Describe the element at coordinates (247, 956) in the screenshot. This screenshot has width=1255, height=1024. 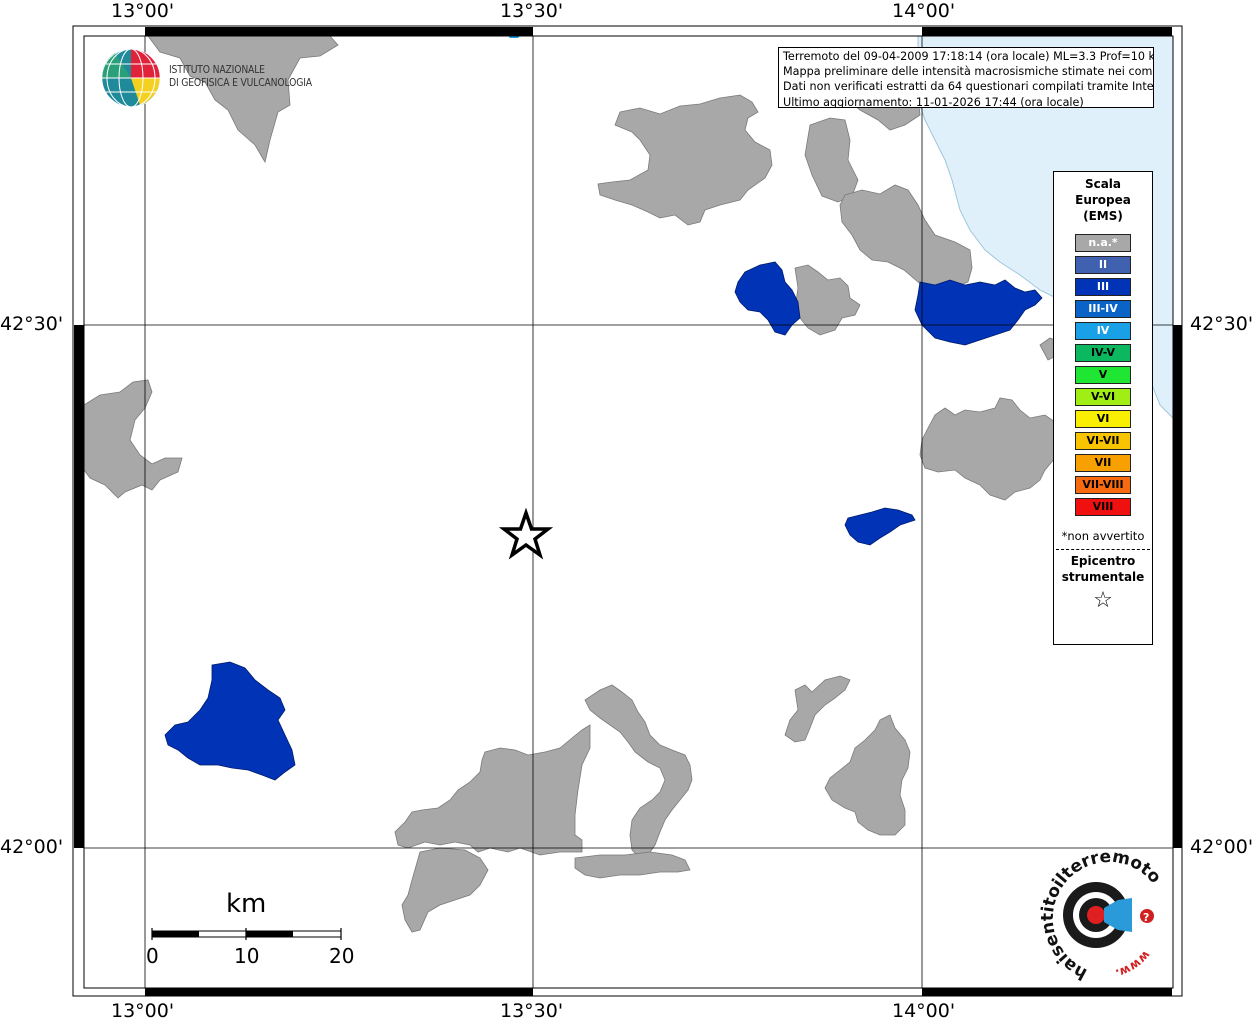
I see `scale-bar-tick-10: 10` at that location.